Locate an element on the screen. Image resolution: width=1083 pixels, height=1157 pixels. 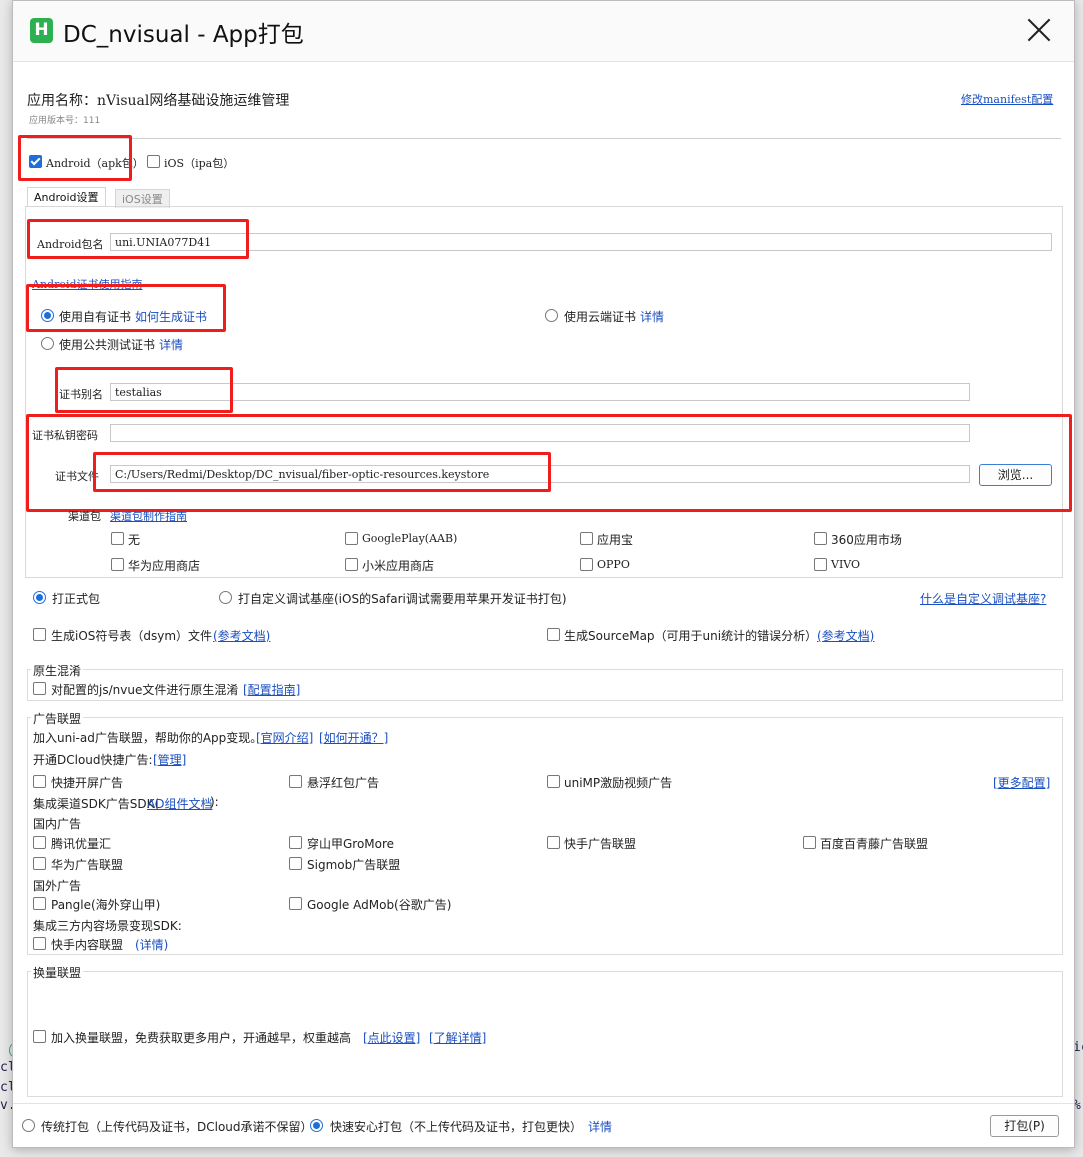
ad-unimp-video-checkbox is located at coordinates (553, 781).